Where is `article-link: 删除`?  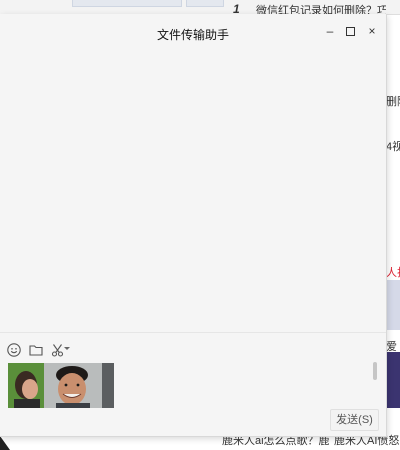
article-link: 删除 is located at coordinates (393, 101).